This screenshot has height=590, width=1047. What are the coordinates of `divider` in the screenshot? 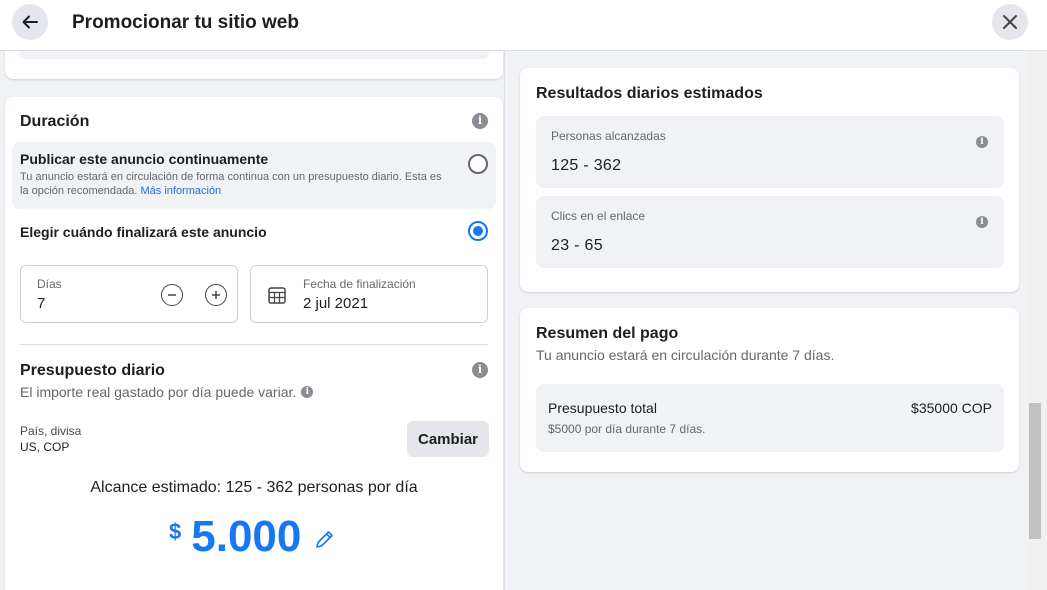 It's located at (254, 344).